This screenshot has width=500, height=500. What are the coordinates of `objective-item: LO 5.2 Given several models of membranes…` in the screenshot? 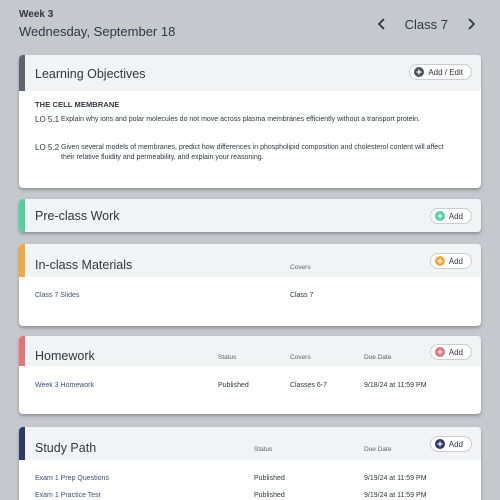 It's located at (245, 152).